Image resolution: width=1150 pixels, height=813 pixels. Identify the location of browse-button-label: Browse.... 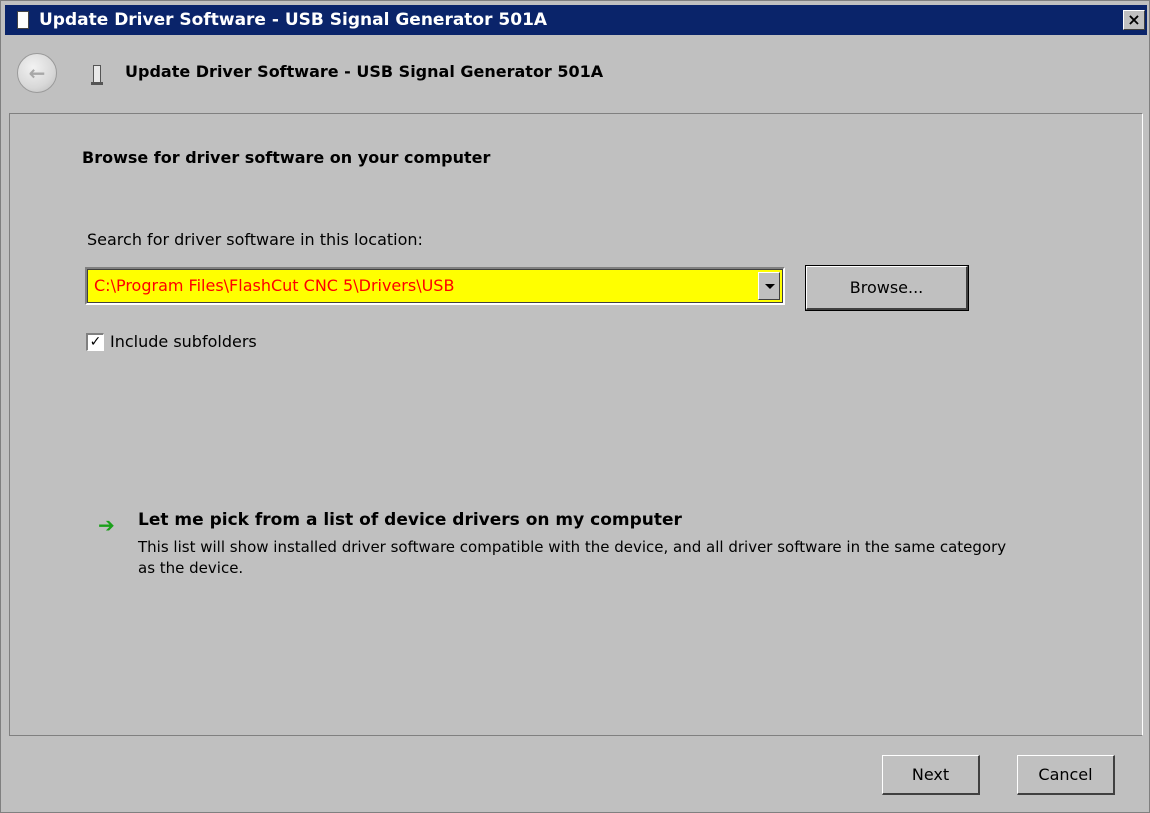
(886, 287).